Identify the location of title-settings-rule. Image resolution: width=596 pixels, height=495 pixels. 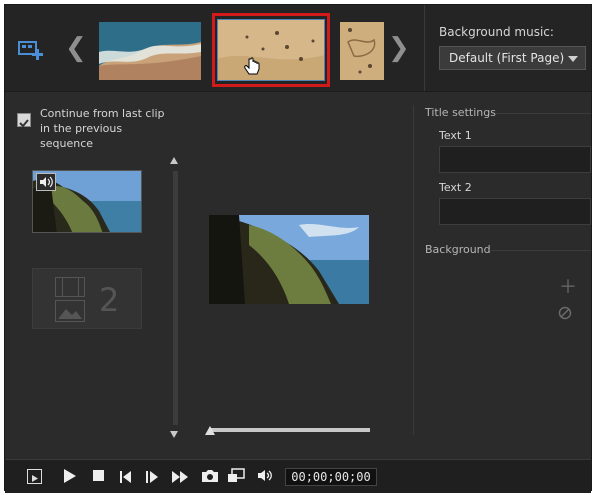
(543, 113).